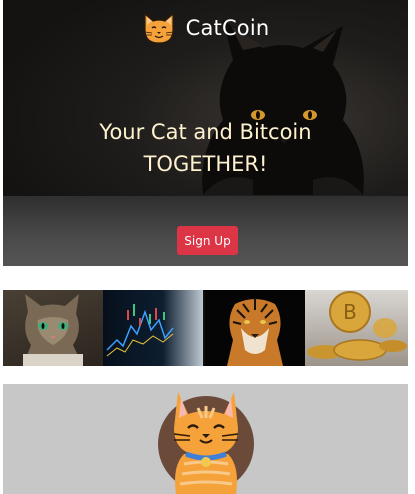  Describe the element at coordinates (53, 328) in the screenshot. I see `cat-photo` at that location.